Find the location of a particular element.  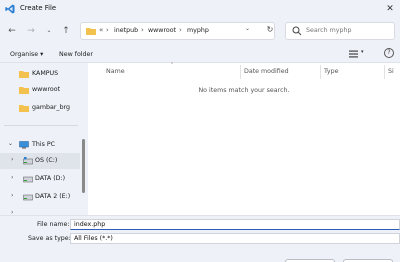

sidebar-item-this-pc: ⌄ This PC is located at coordinates (40, 145).